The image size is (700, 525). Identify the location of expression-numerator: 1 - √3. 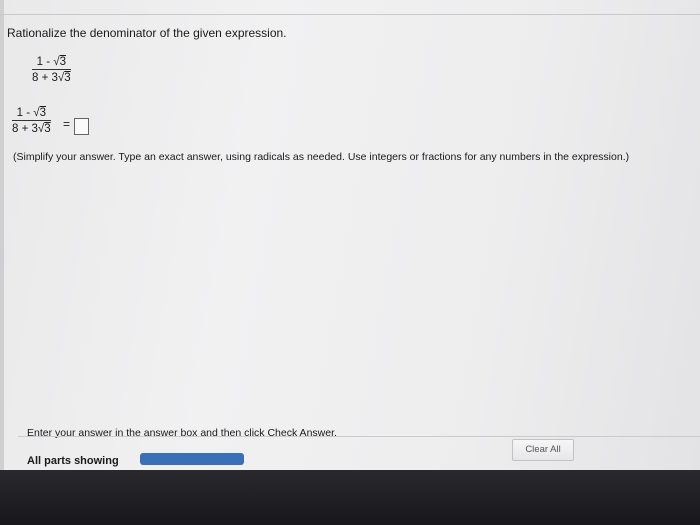
(51, 63).